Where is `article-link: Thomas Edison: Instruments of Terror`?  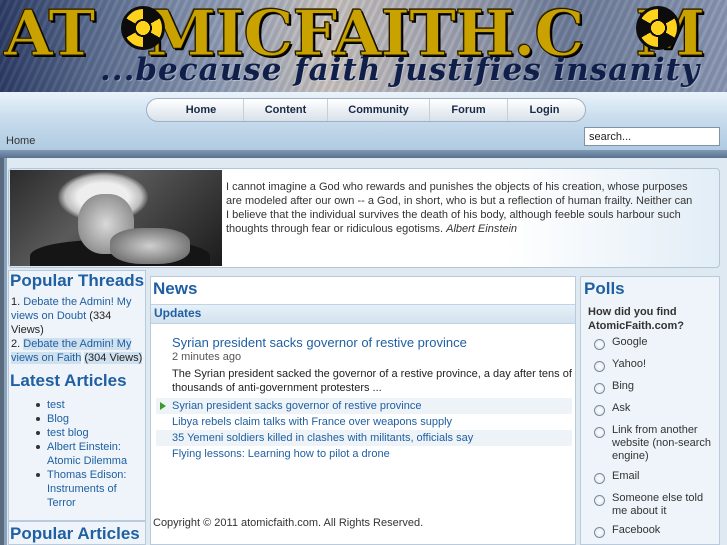 article-link: Thomas Edison: Instruments of Terror is located at coordinates (86, 489).